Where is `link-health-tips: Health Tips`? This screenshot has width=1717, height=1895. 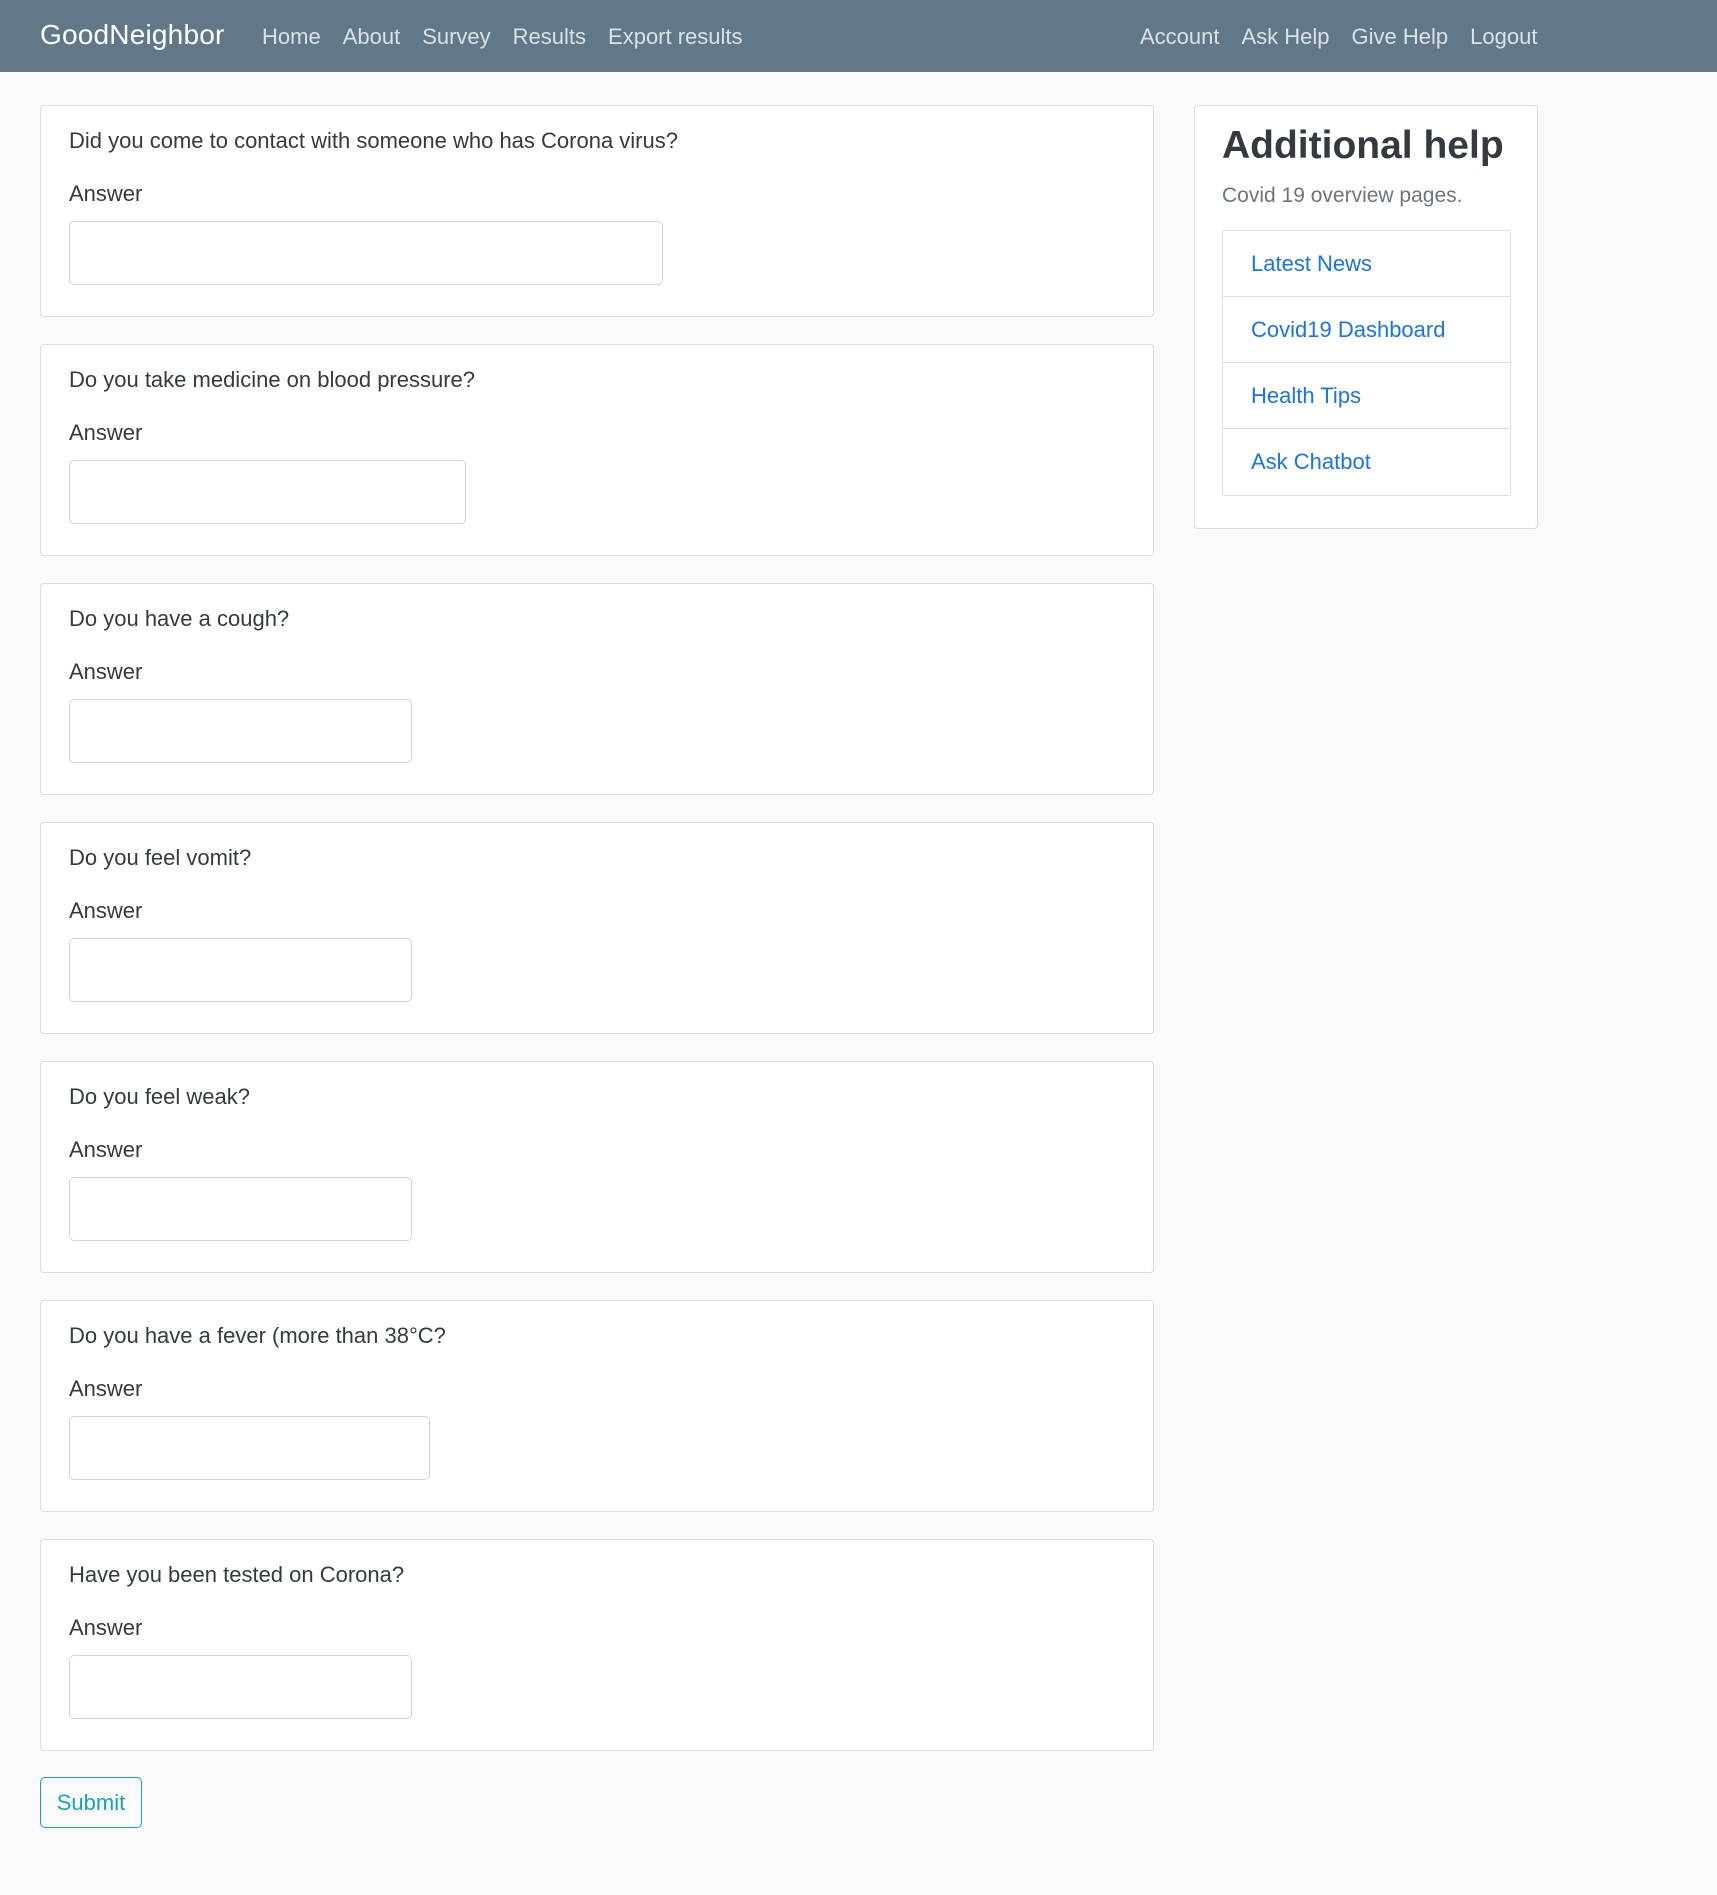 link-health-tips: Health Tips is located at coordinates (1366, 396).